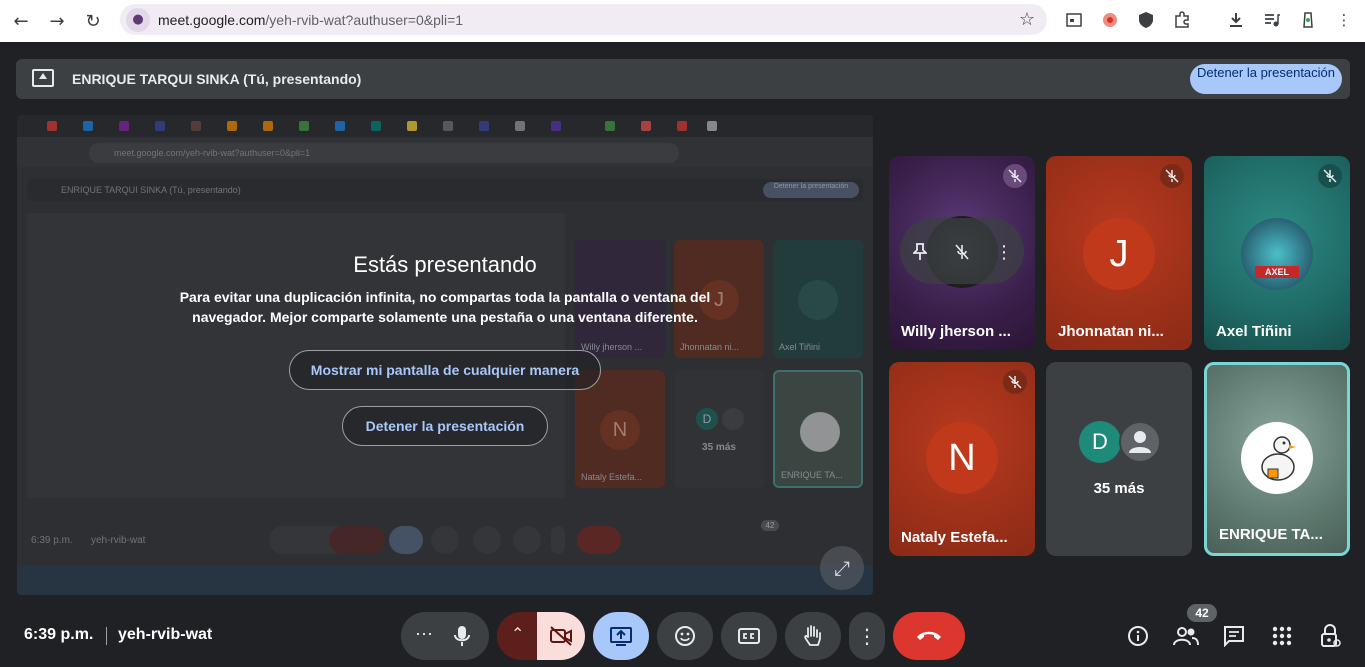 This screenshot has height=667, width=1365. What do you see at coordinates (842, 568) in the screenshot?
I see `expand-icon: ⤢` at bounding box center [842, 568].